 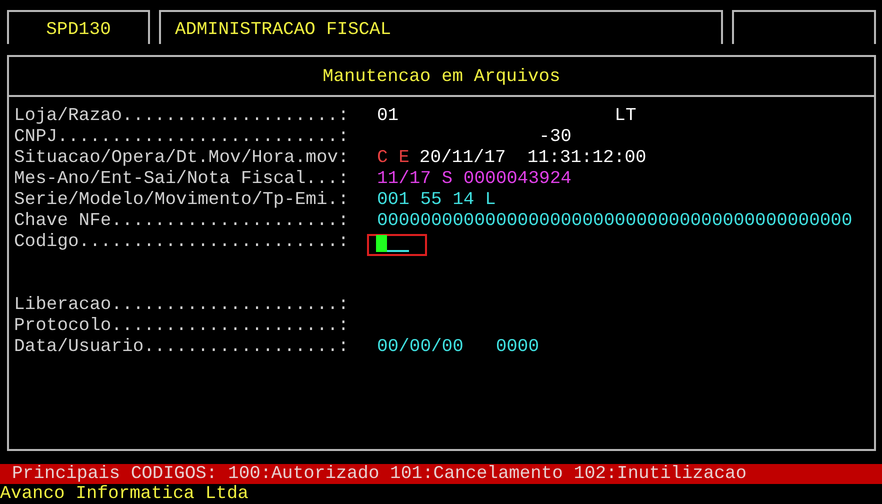 What do you see at coordinates (125, 494) in the screenshot?
I see `company-name: Avanco Informatica Ltda` at bounding box center [125, 494].